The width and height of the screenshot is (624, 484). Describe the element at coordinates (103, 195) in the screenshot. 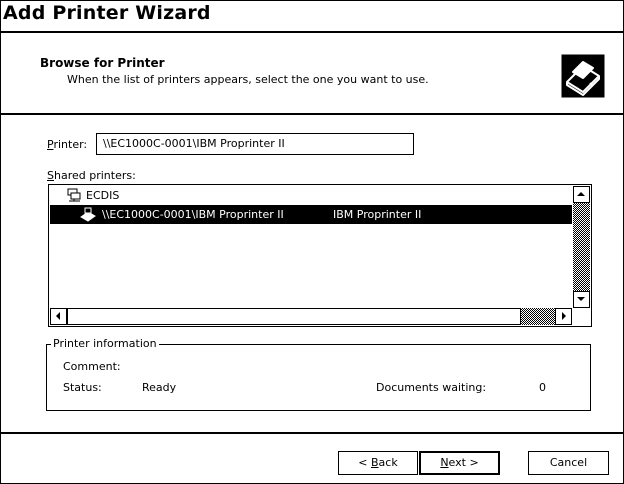

I see `list-item-name: ECDIS` at that location.